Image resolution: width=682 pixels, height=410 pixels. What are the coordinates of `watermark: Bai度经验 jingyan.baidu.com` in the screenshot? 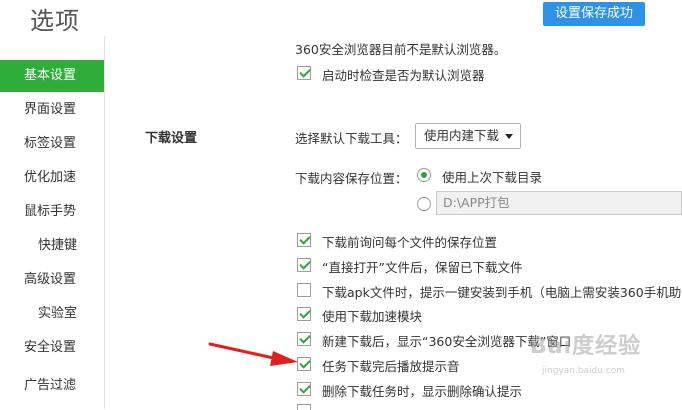 It's located at (595, 356).